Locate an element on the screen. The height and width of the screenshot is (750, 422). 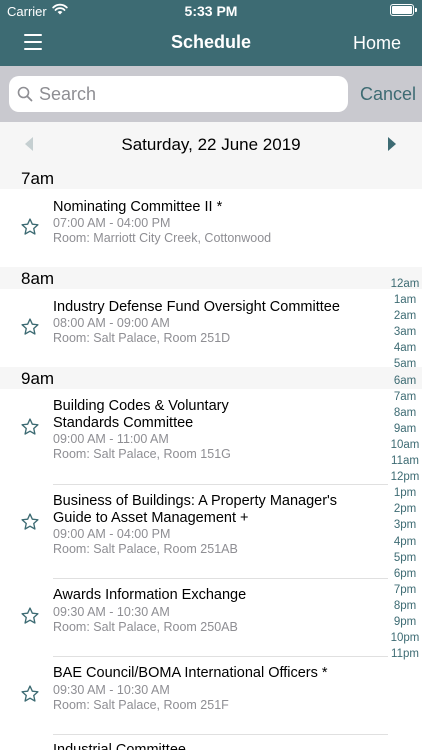
home-button: Home is located at coordinates (377, 43).